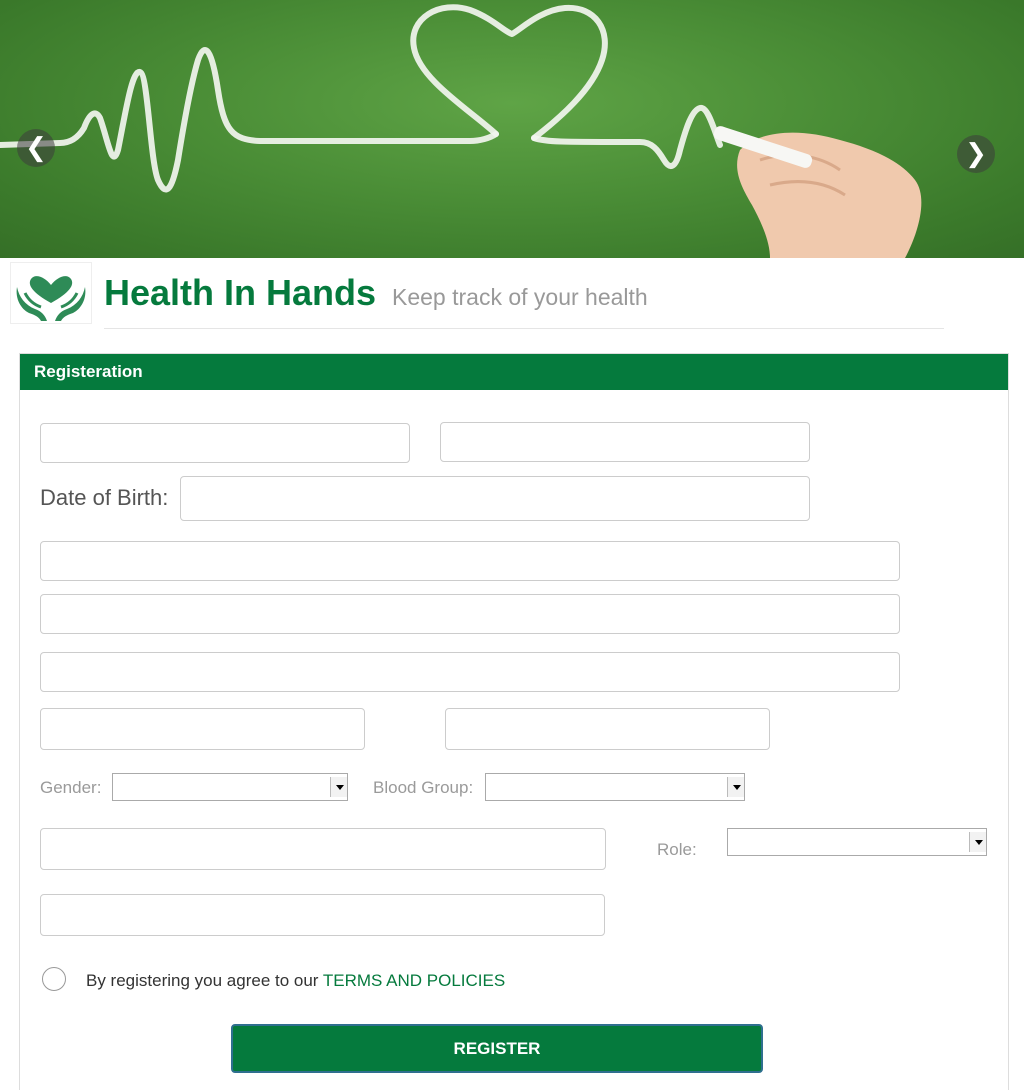  I want to click on phone-input, so click(323, 849).